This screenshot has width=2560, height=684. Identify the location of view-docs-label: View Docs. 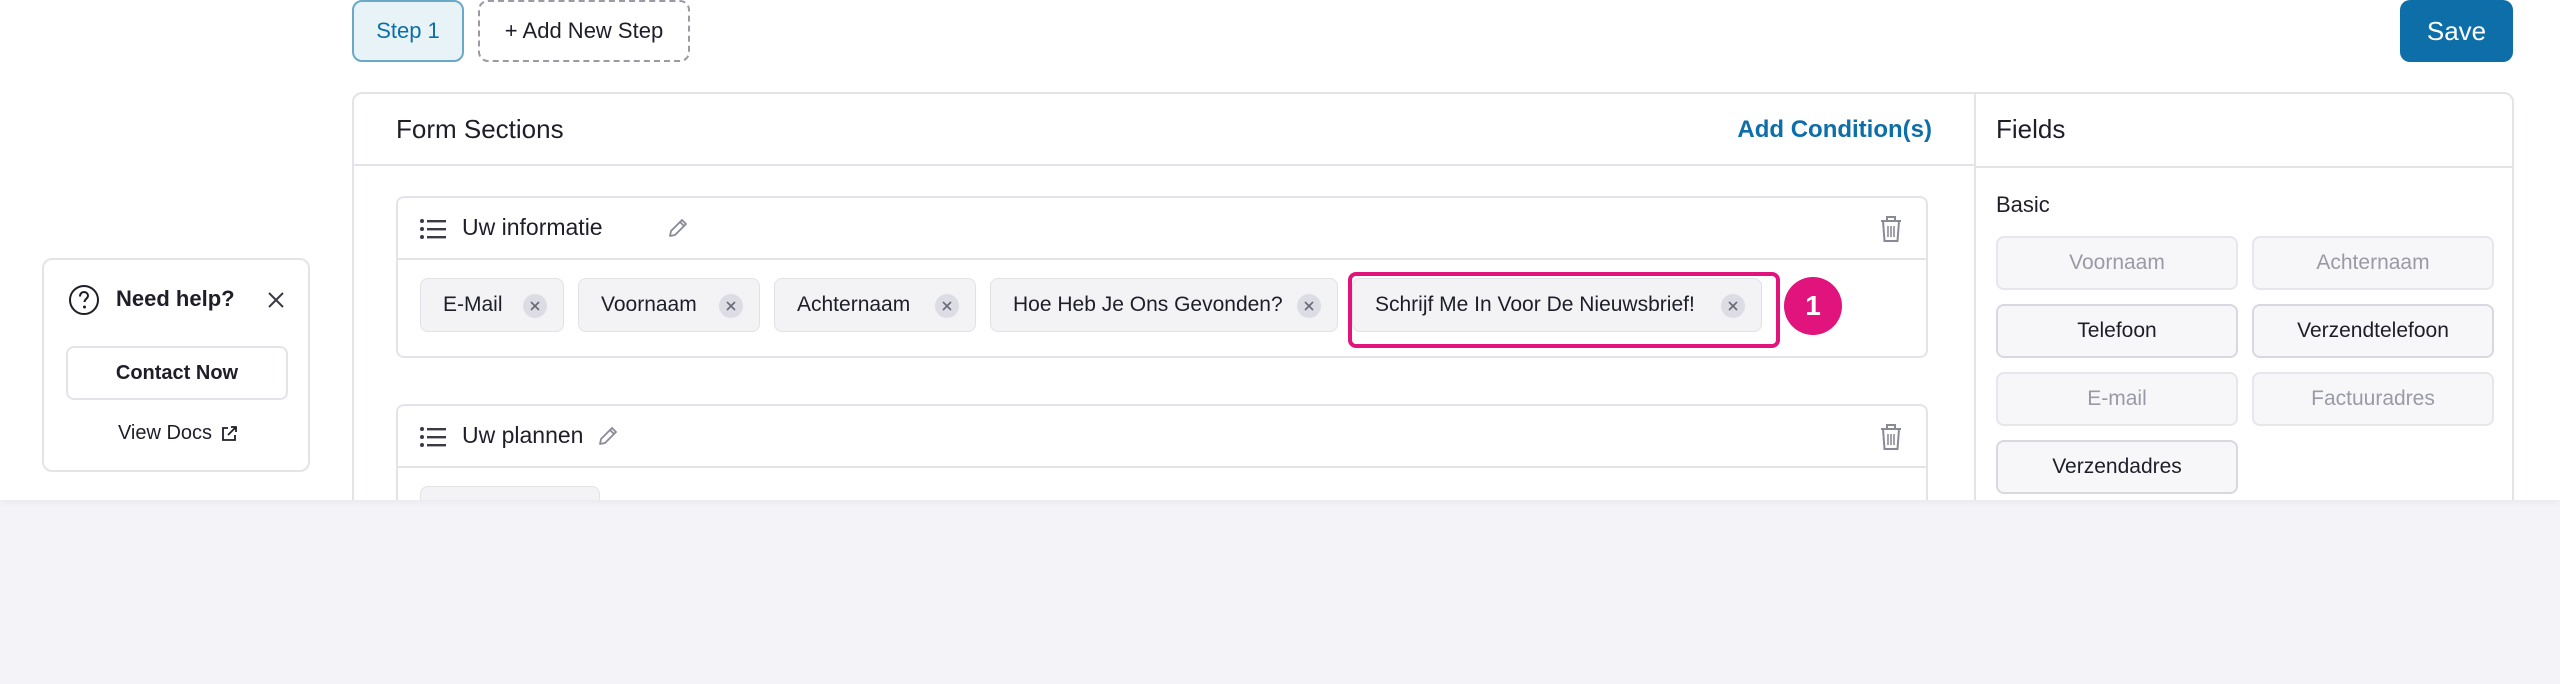
(165, 433).